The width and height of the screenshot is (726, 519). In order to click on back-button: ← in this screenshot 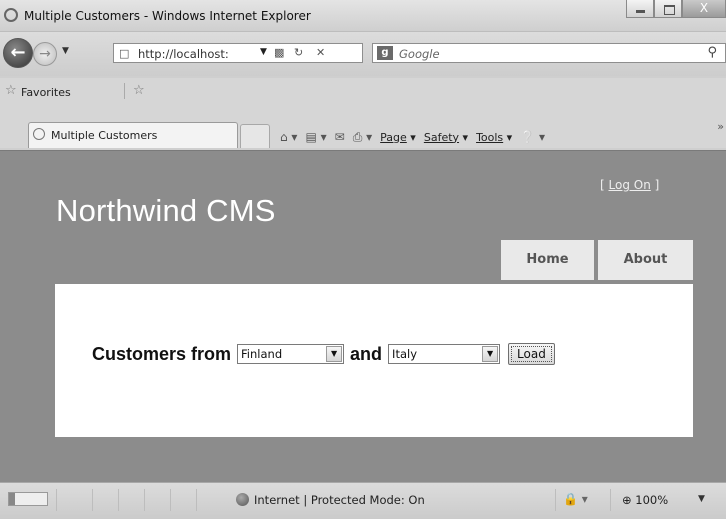, I will do `click(18, 53)`.